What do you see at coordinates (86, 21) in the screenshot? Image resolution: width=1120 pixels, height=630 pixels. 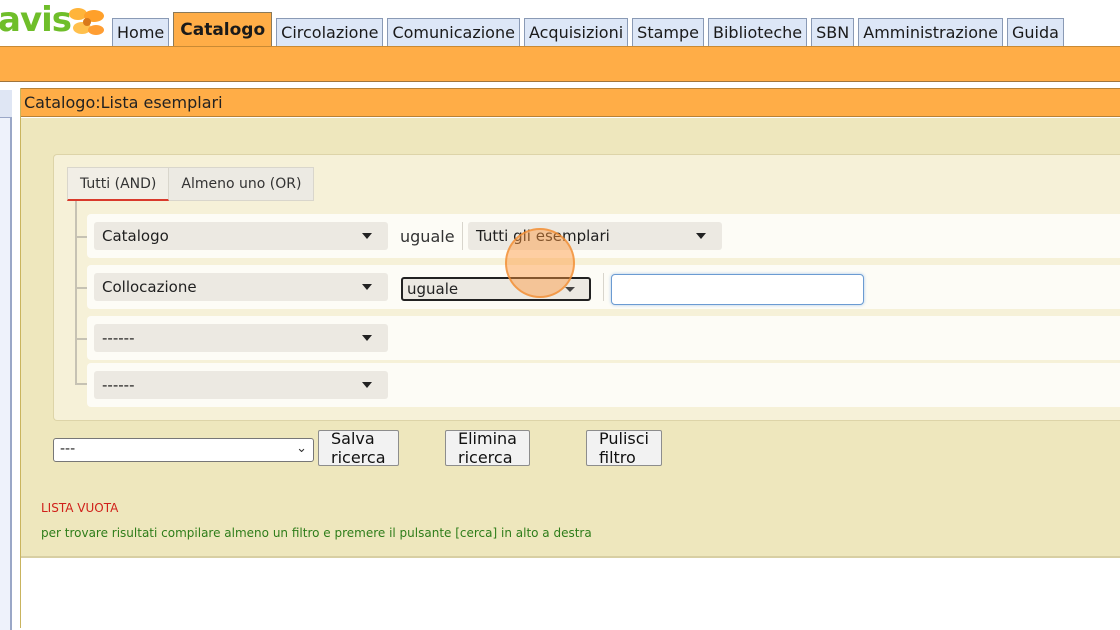 I see `flower-logo-icon` at bounding box center [86, 21].